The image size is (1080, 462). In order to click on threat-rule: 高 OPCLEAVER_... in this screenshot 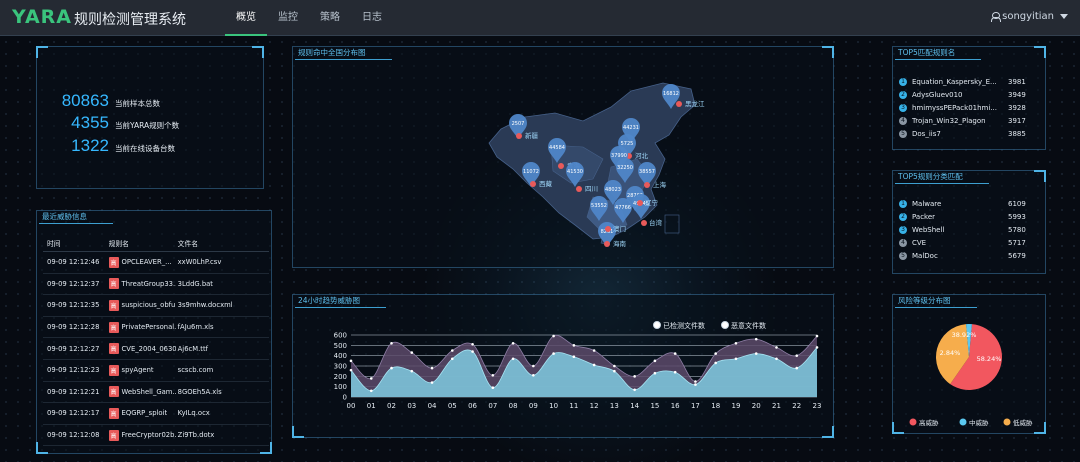, I will do `click(142, 262)`.